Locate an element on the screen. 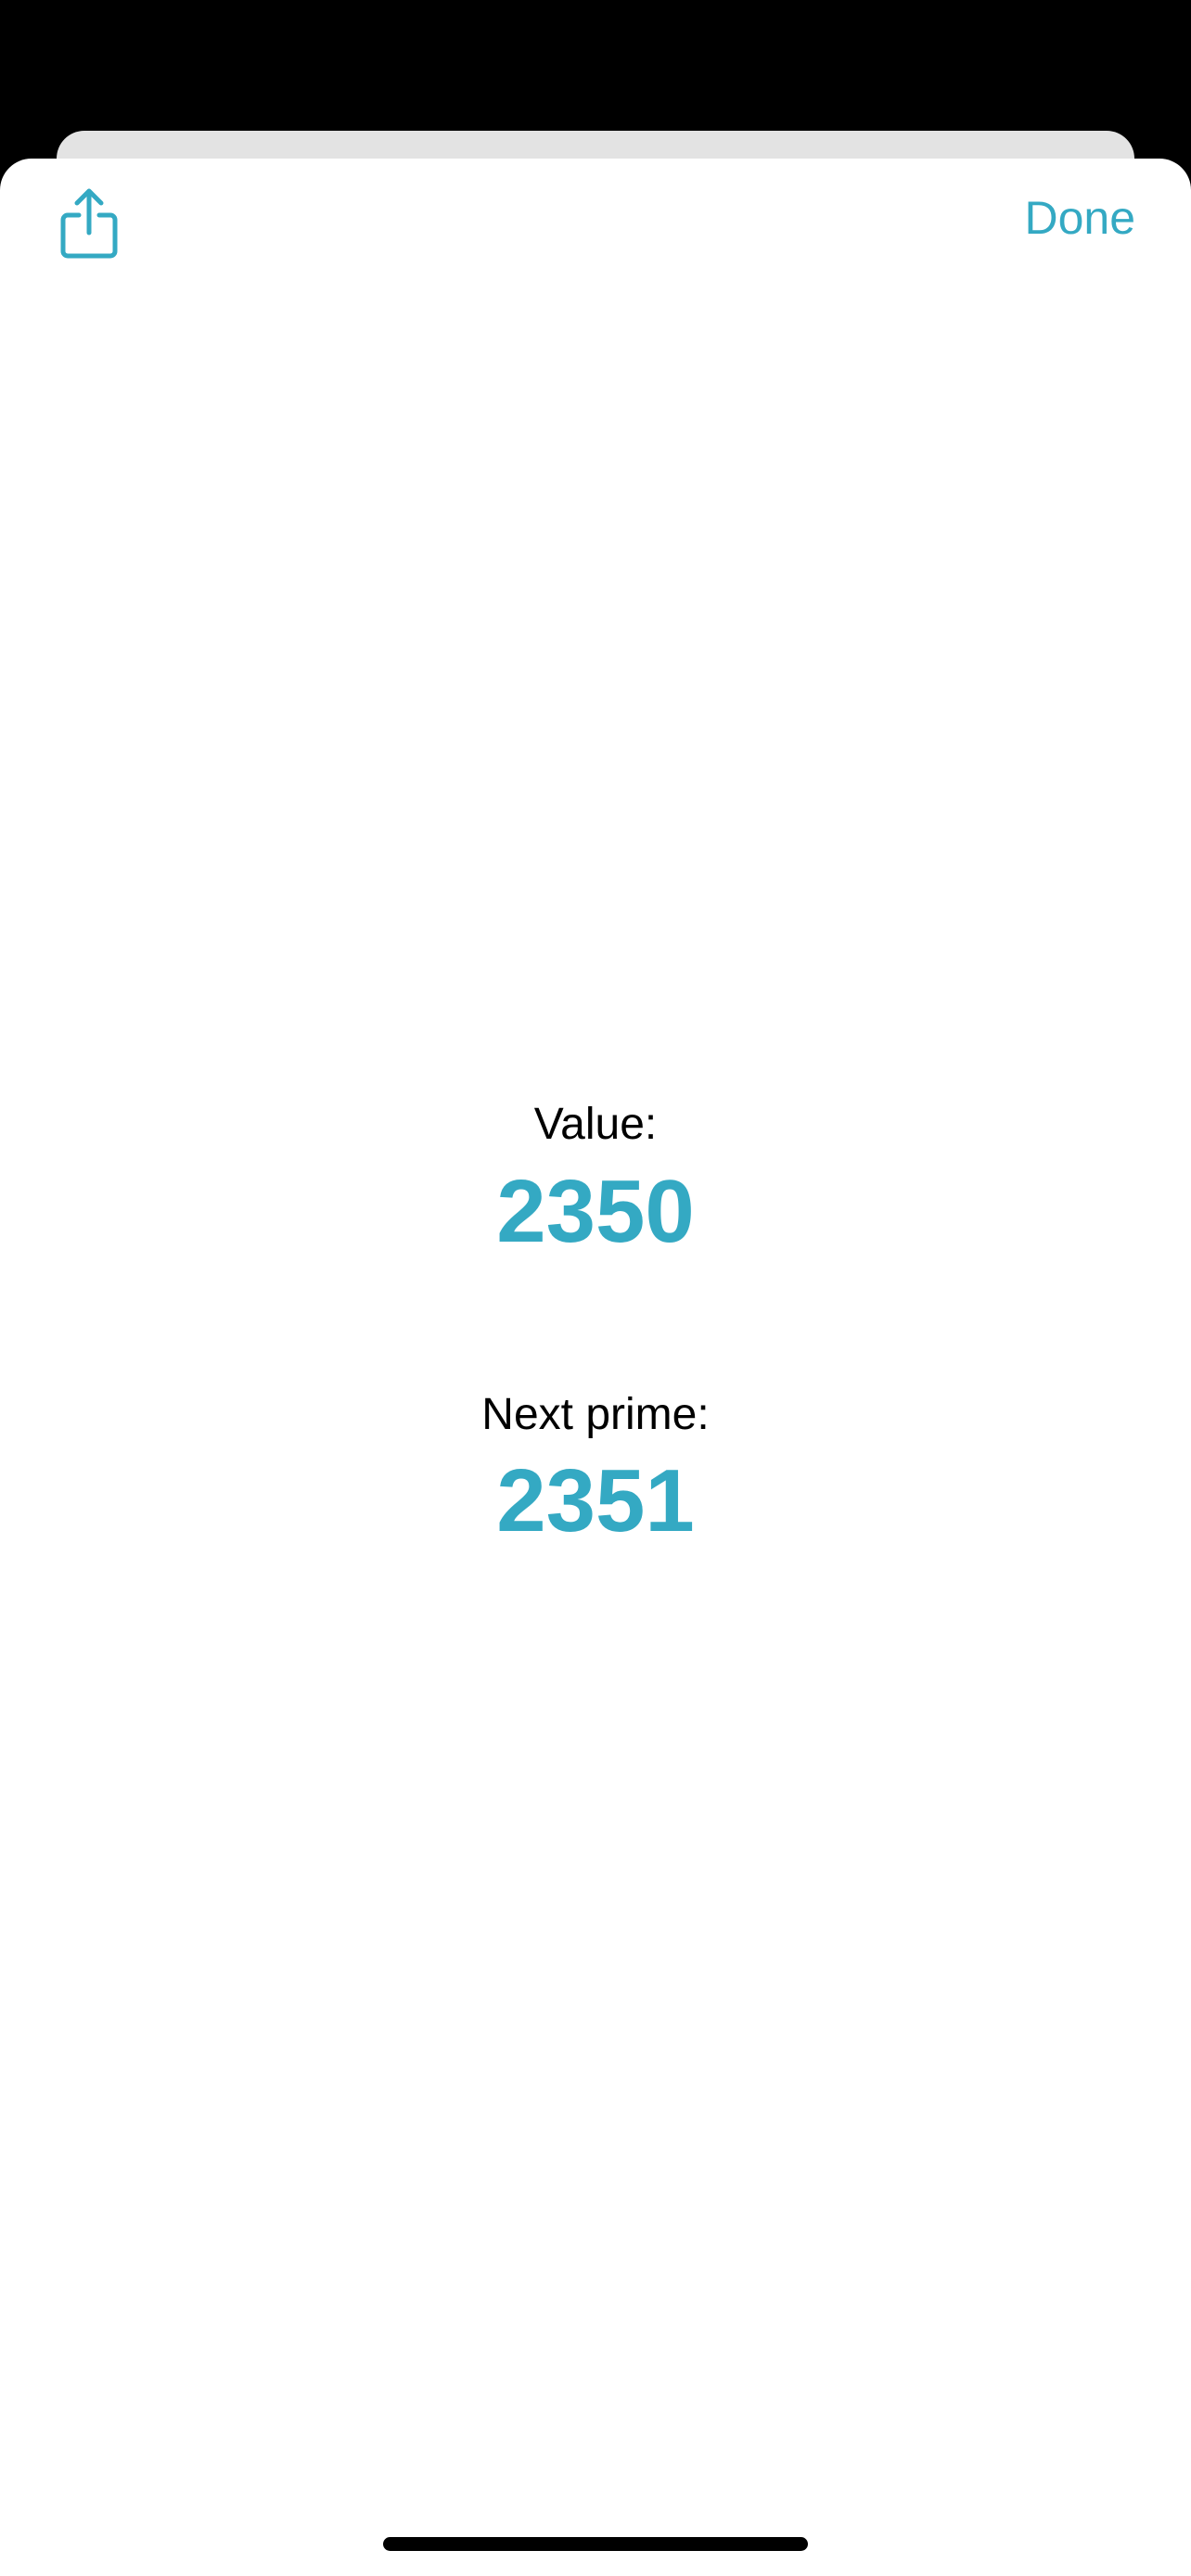  home-indicator is located at coordinates (595, 2544).